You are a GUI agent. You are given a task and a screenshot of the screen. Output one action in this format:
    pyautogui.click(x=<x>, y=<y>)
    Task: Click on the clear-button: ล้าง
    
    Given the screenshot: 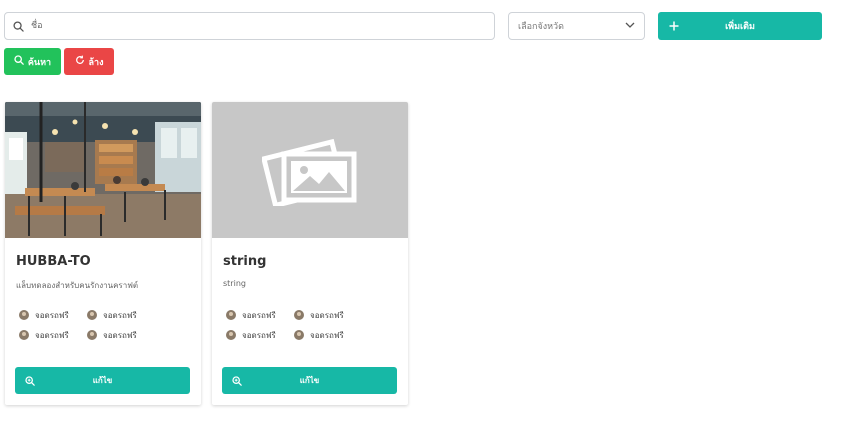 What is the action you would take?
    pyautogui.click(x=89, y=61)
    